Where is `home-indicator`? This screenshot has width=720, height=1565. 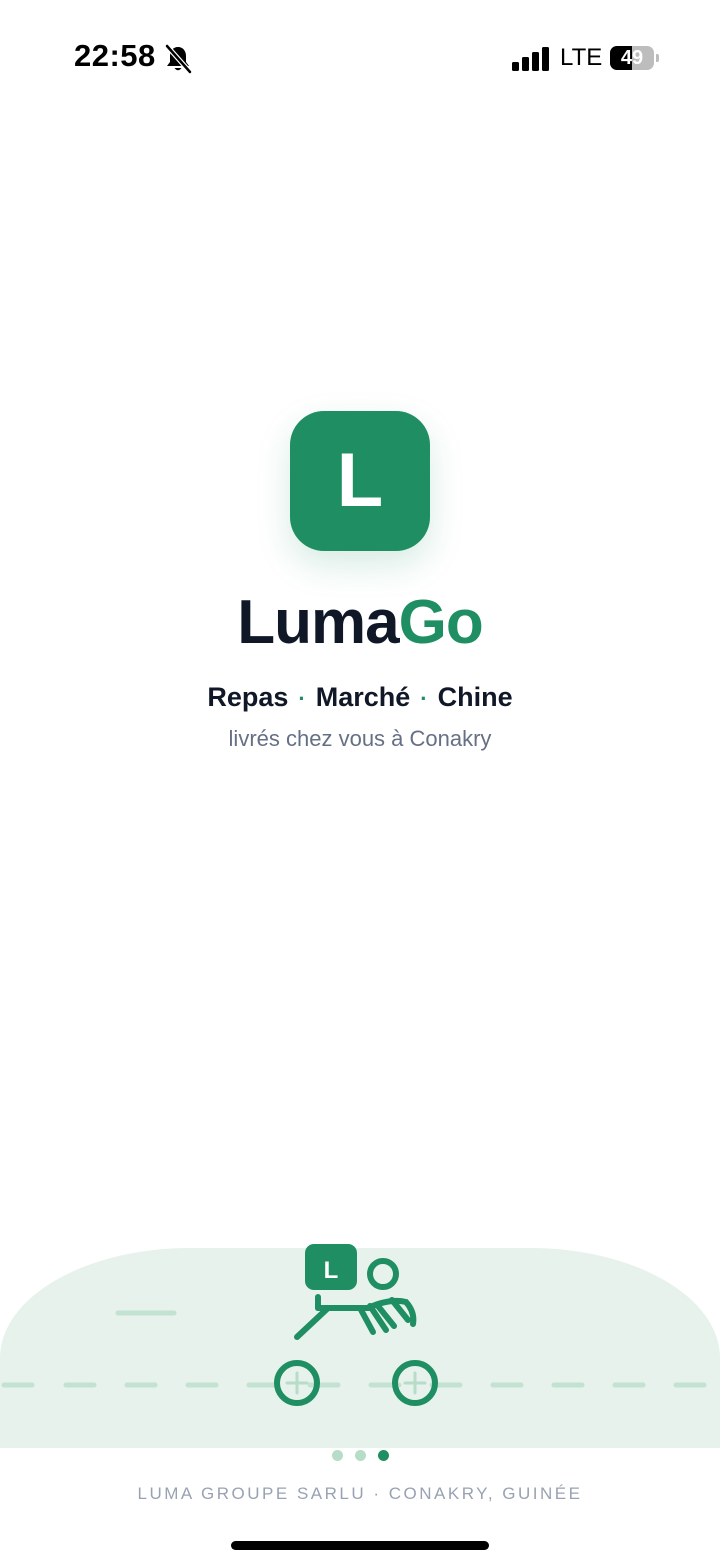 home-indicator is located at coordinates (360, 1545).